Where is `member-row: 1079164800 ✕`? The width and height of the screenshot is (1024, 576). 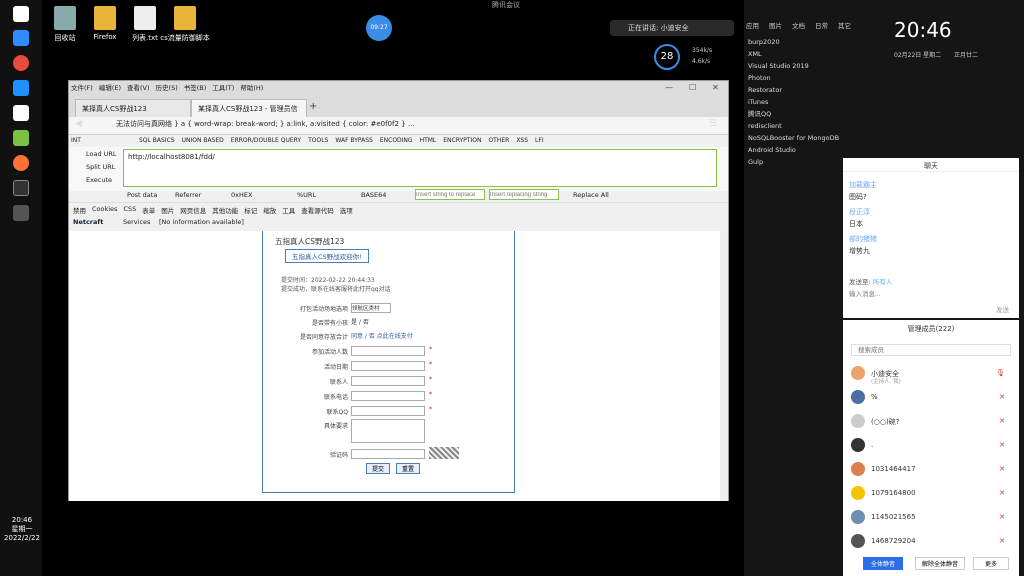 member-row: 1079164800 ✕ is located at coordinates (931, 495).